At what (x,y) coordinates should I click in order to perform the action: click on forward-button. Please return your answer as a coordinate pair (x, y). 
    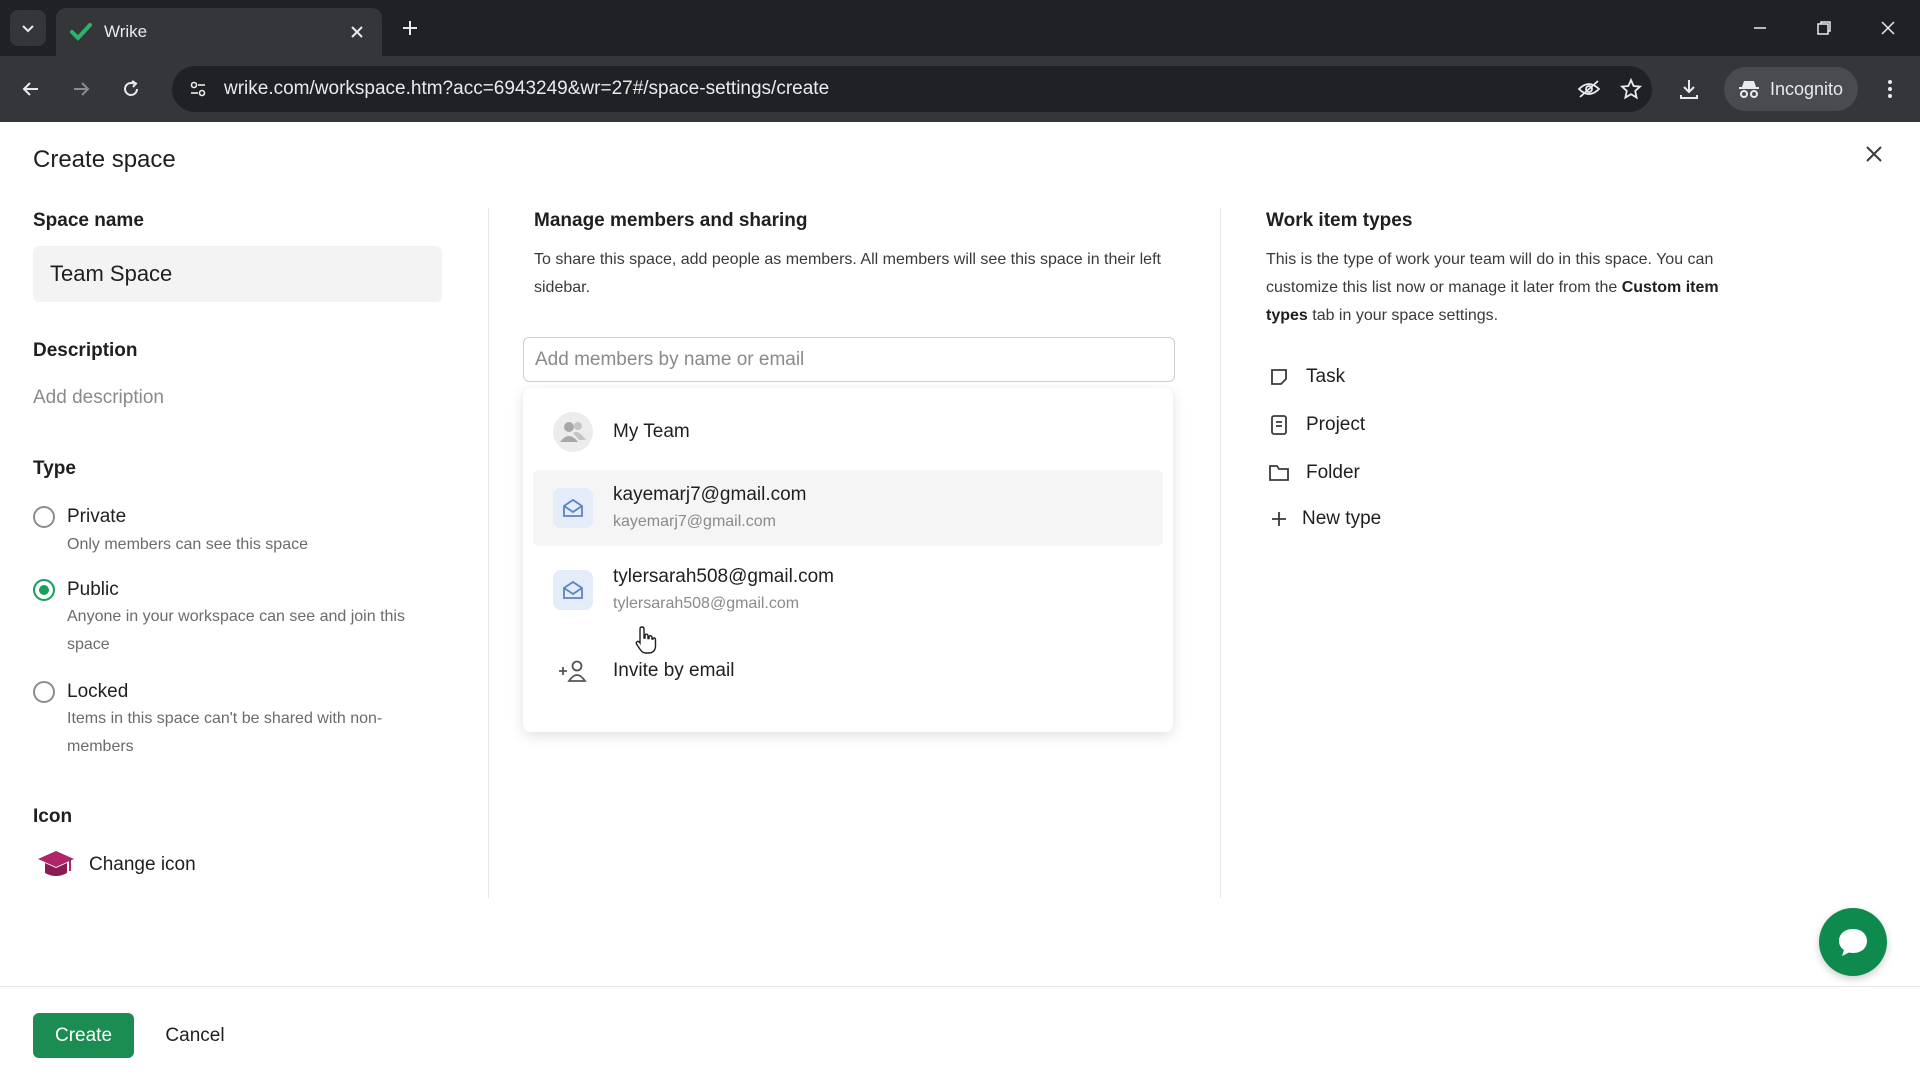
    Looking at the image, I should click on (81, 89).